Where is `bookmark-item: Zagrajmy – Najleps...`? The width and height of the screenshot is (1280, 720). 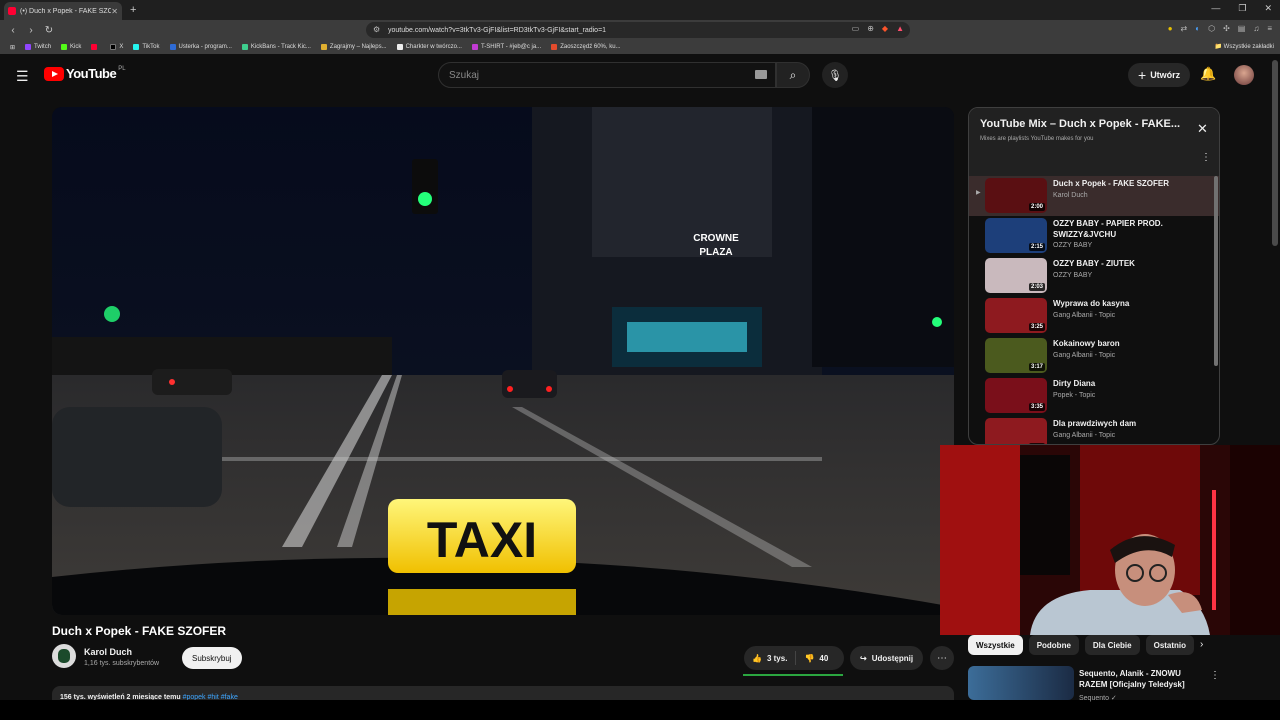
bookmark-item: Zagrajmy – Najleps... is located at coordinates (353, 47).